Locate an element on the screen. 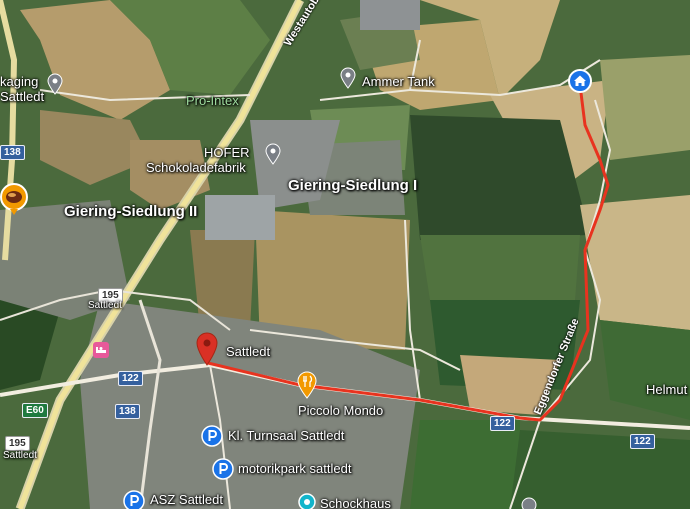  poi-schockhaus-label: Schockhaus is located at coordinates (355, 502).